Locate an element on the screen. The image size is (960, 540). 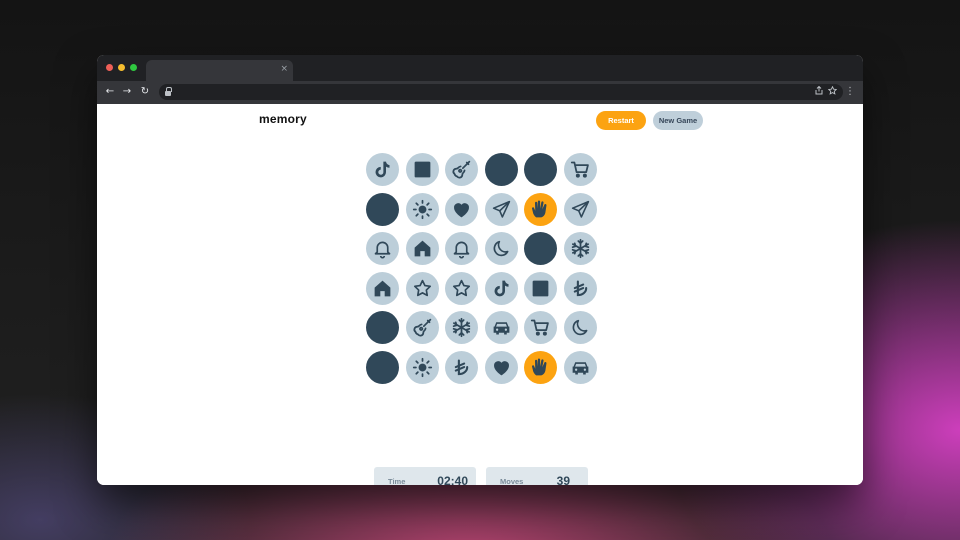
moves-value: 39 is located at coordinates (563, 479).